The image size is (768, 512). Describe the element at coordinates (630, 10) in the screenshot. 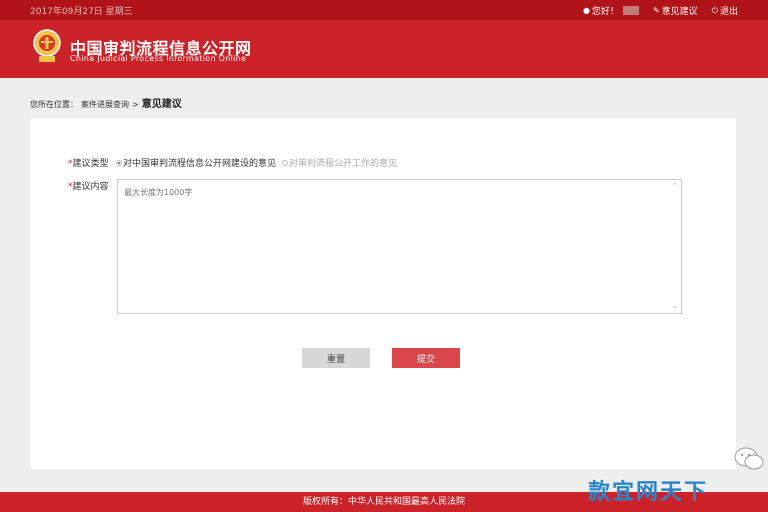

I see `username-mask` at that location.